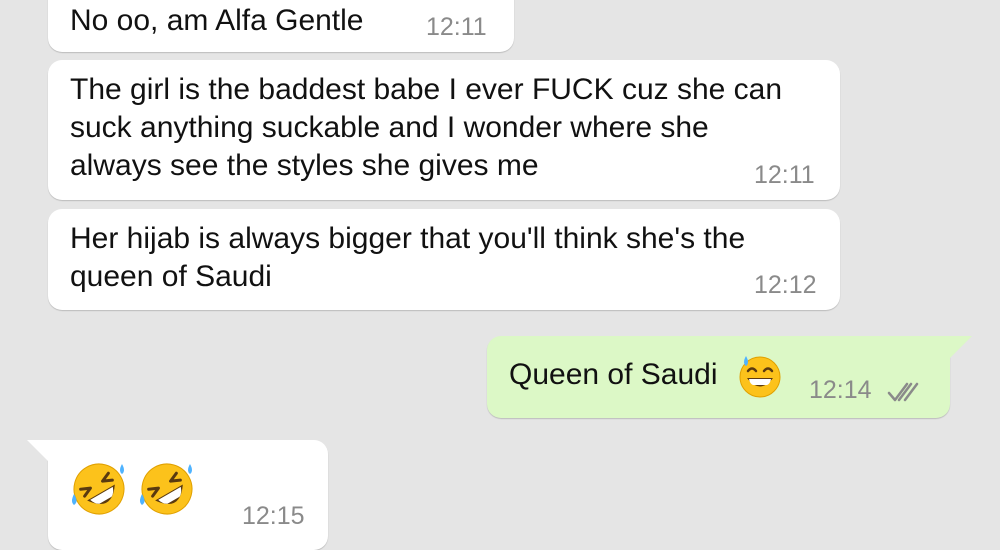 Image resolution: width=1000 pixels, height=550 pixels. Describe the element at coordinates (760, 376) in the screenshot. I see `grinning-sweat-emoji` at that location.